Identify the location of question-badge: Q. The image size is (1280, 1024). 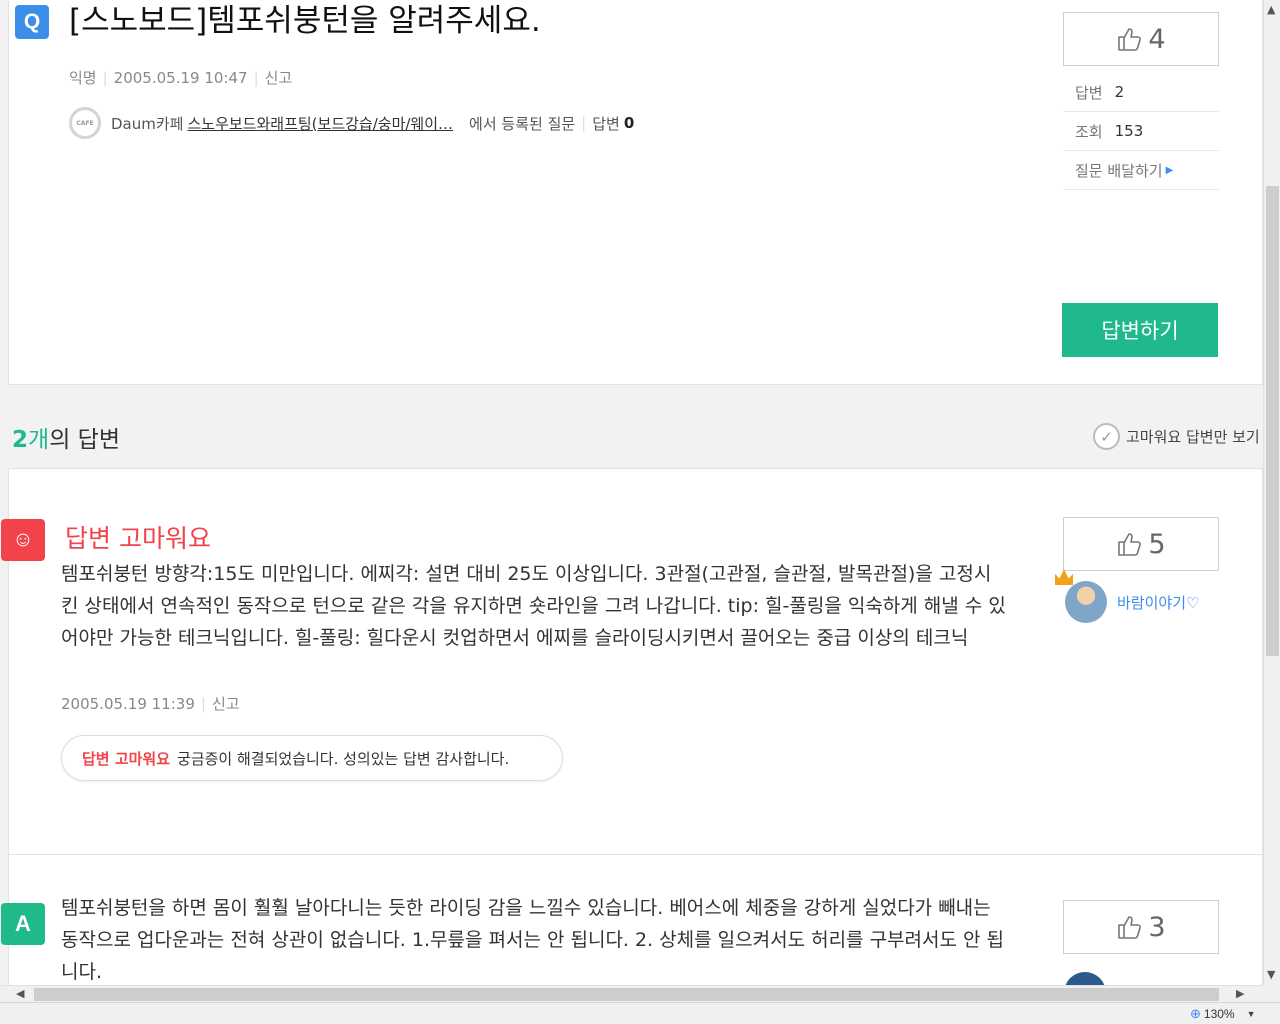
(32, 22).